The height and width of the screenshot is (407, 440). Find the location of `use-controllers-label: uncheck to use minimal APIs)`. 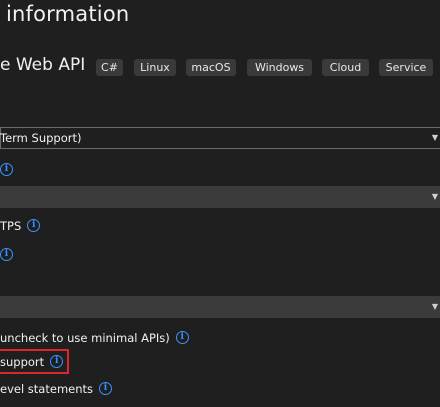

use-controllers-label: uncheck to use minimal APIs) is located at coordinates (85, 338).